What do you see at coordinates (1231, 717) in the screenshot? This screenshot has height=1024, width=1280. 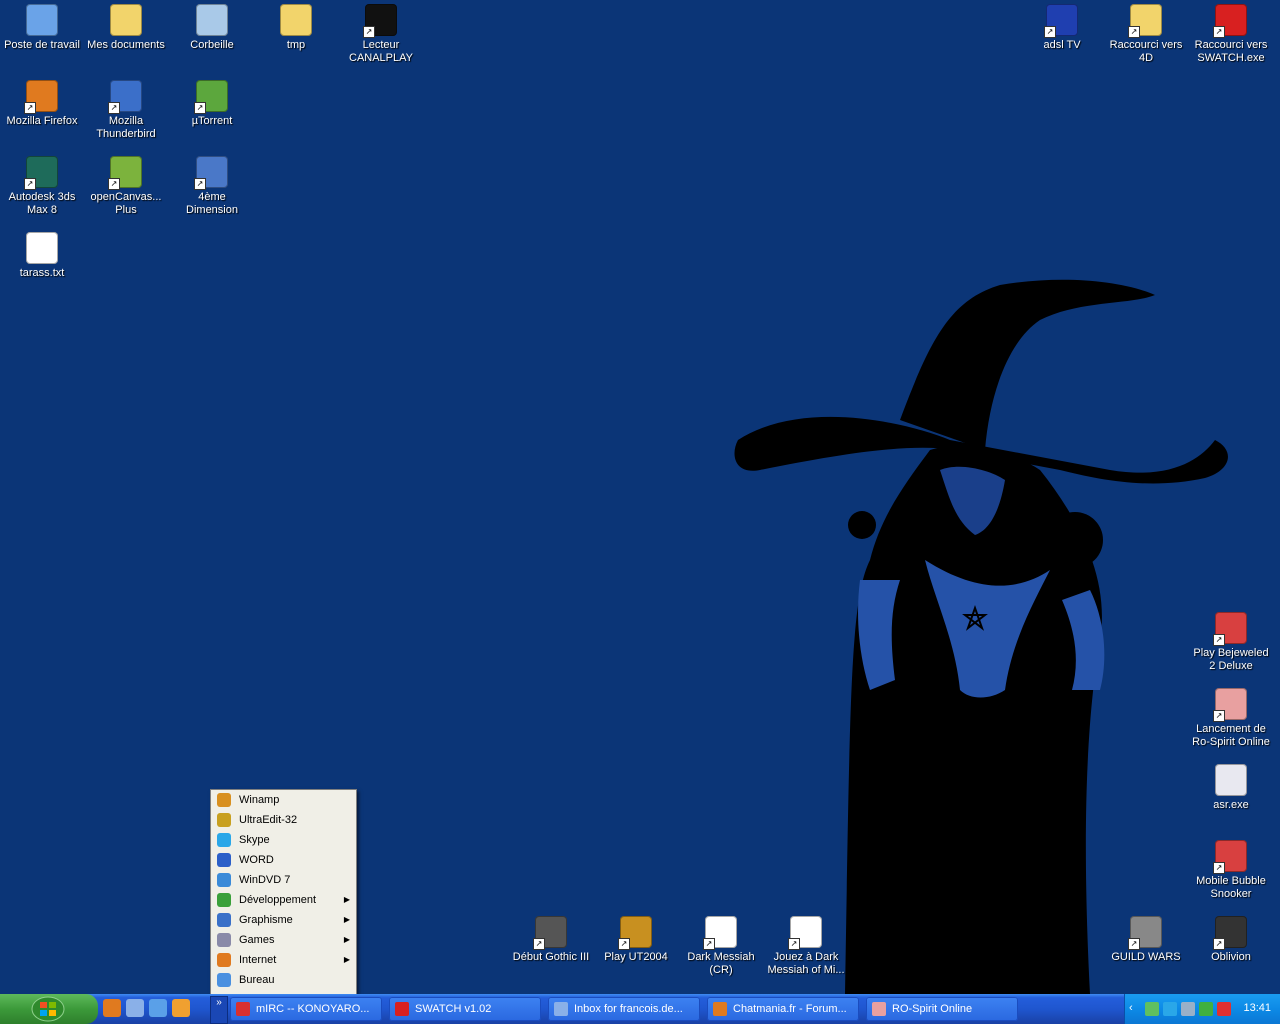 I see `desktop-icon-ro-spirit: ↗ Lancement de Ro-Spirit Online` at bounding box center [1231, 717].